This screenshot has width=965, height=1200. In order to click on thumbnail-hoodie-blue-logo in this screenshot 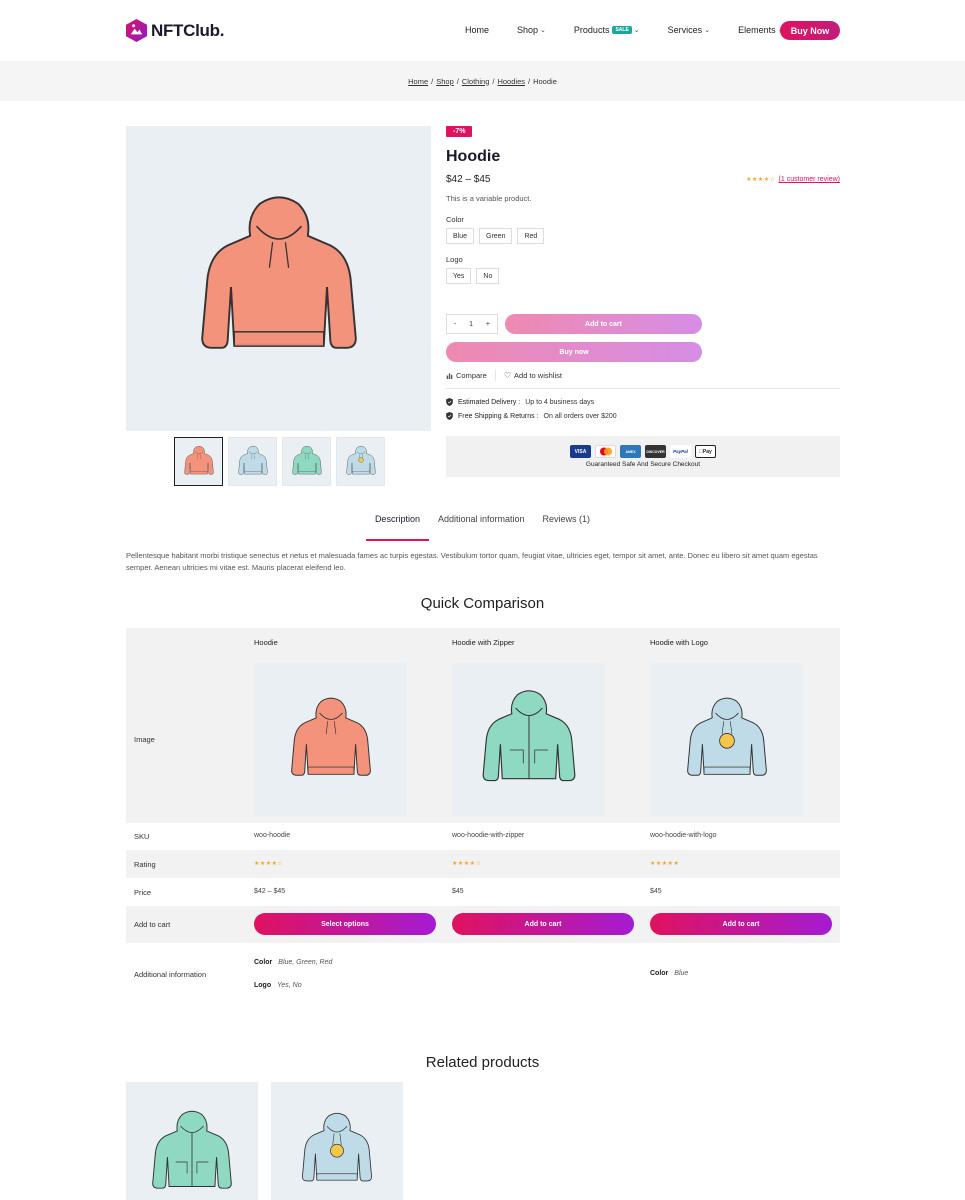, I will do `click(360, 461)`.